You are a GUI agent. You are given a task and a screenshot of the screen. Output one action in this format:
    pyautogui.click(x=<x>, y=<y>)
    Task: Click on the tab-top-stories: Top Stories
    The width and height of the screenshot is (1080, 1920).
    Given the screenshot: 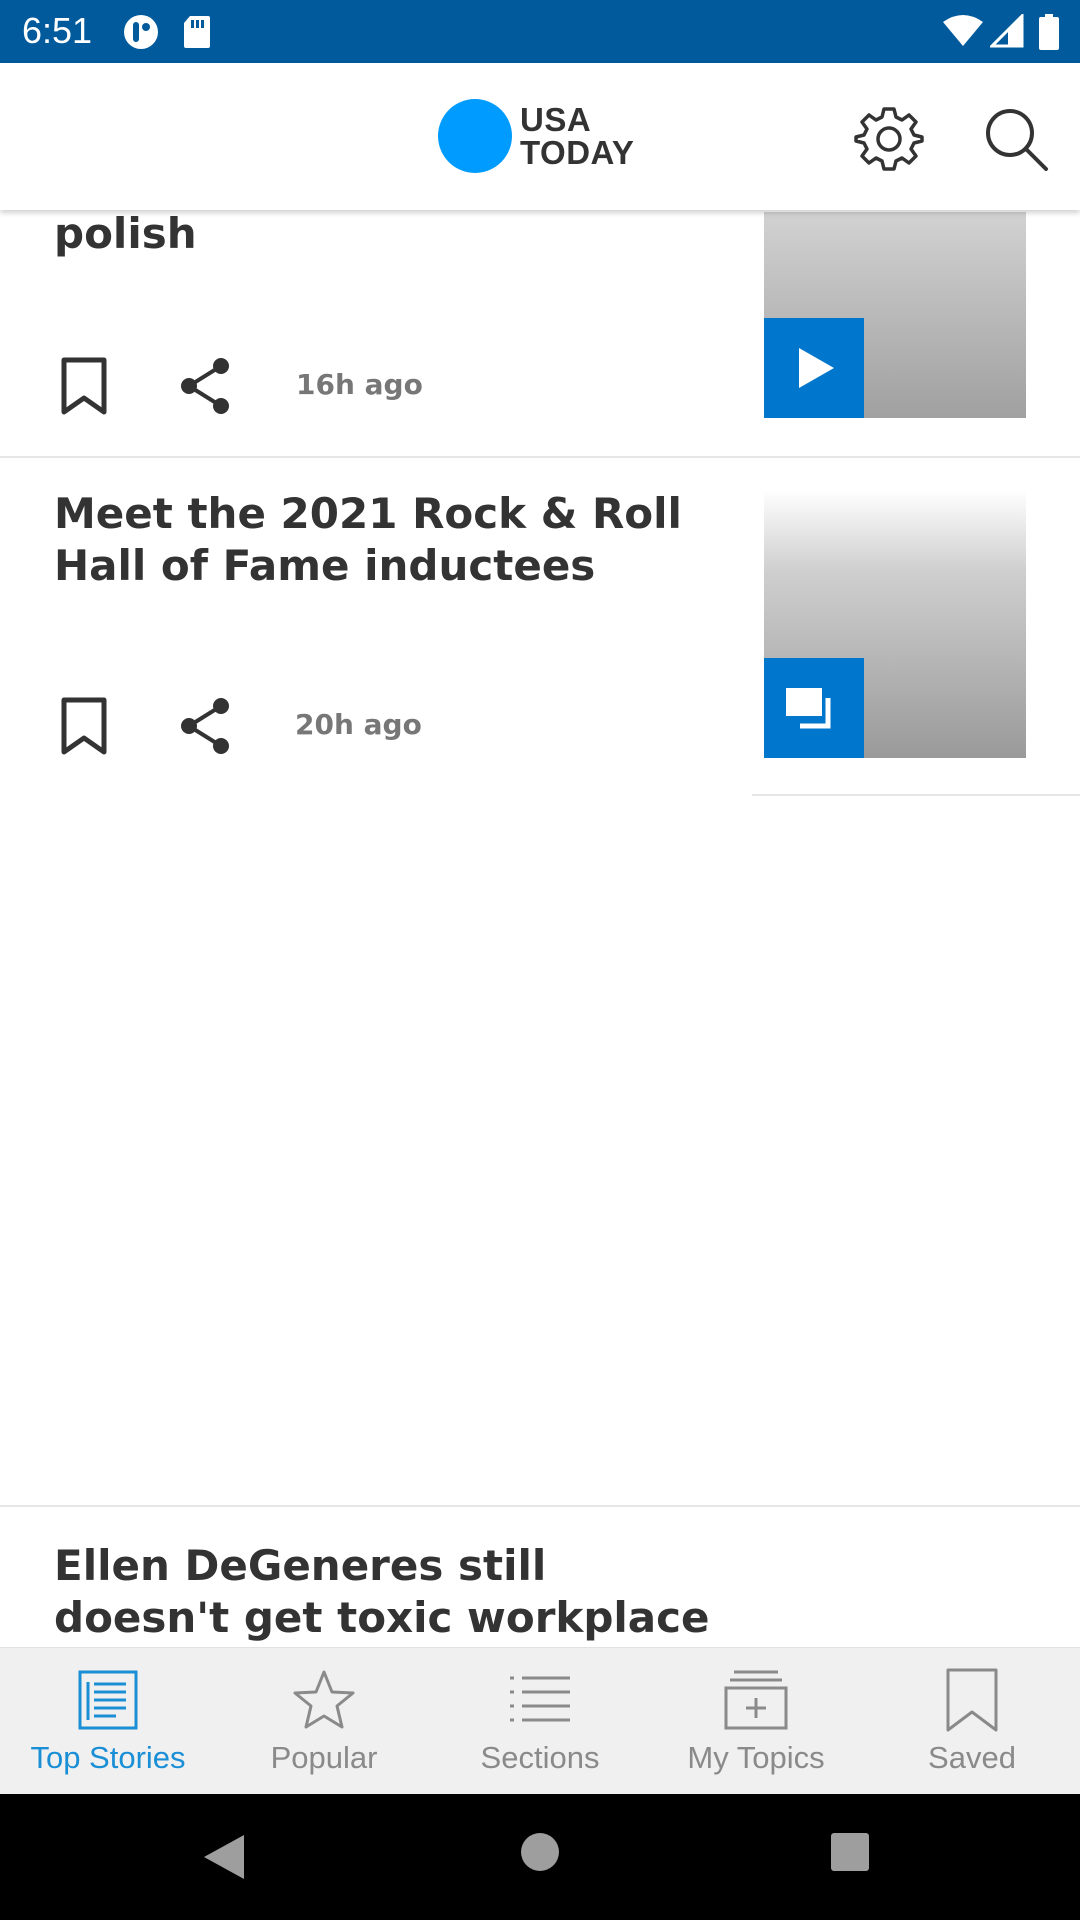 What is the action you would take?
    pyautogui.click(x=108, y=1721)
    